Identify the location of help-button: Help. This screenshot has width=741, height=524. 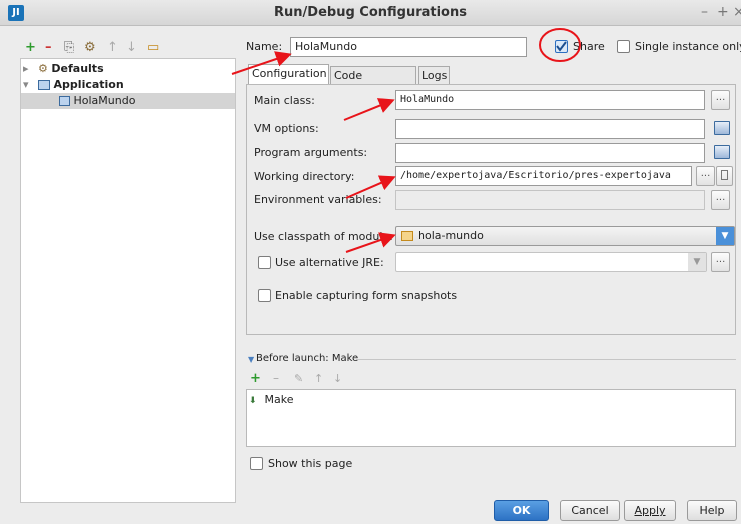
(712, 510).